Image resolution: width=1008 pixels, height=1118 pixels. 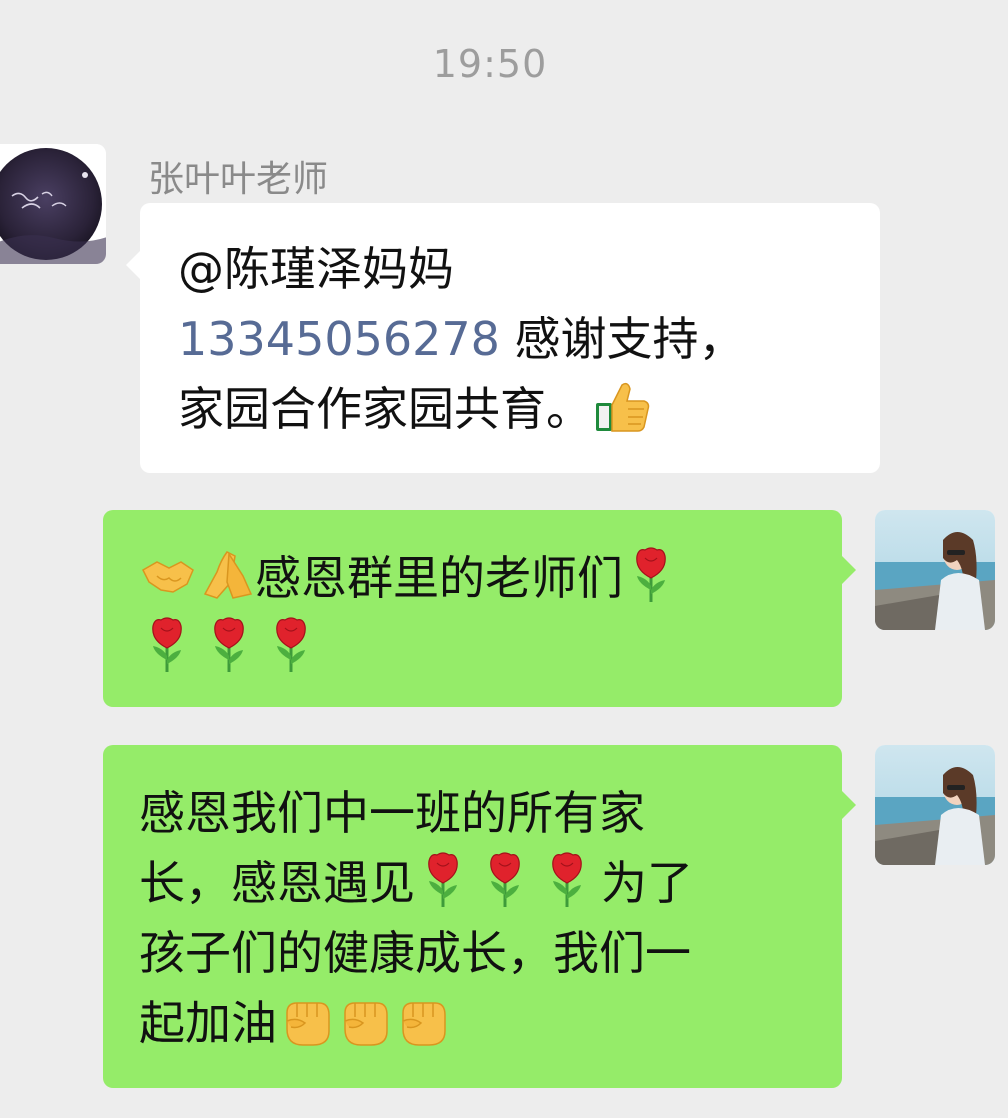 What do you see at coordinates (392, 813) in the screenshot?
I see `message-text: 感恩我们中一班的所有家` at bounding box center [392, 813].